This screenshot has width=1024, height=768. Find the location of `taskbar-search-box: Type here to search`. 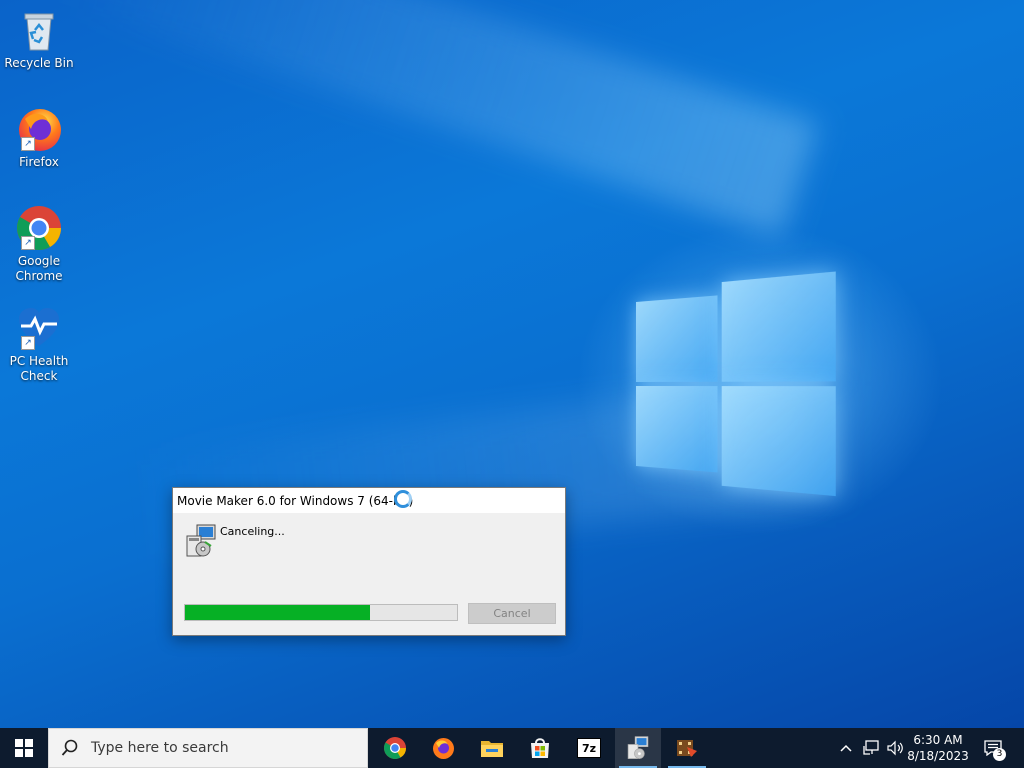

taskbar-search-box: Type here to search is located at coordinates (208, 748).